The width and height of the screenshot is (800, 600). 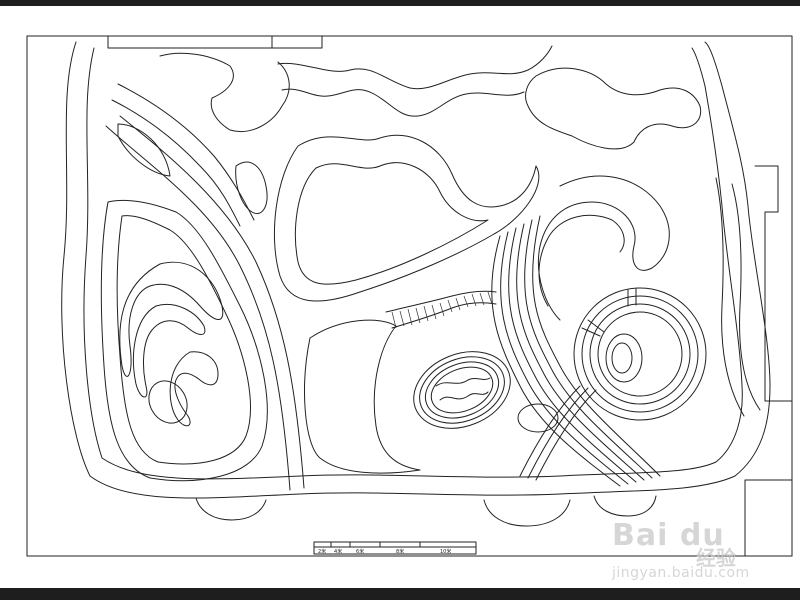 I want to click on right-arc-bed-inner, so click(x=581, y=260).